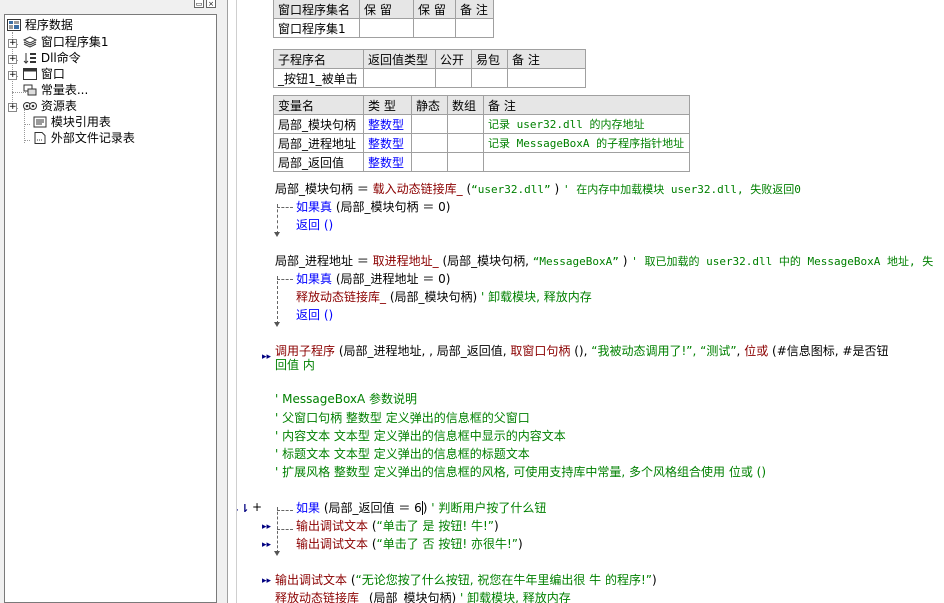  Describe the element at coordinates (664, 351) in the screenshot. I see `code-text: “我被动态调用了!”, “测试”` at that location.